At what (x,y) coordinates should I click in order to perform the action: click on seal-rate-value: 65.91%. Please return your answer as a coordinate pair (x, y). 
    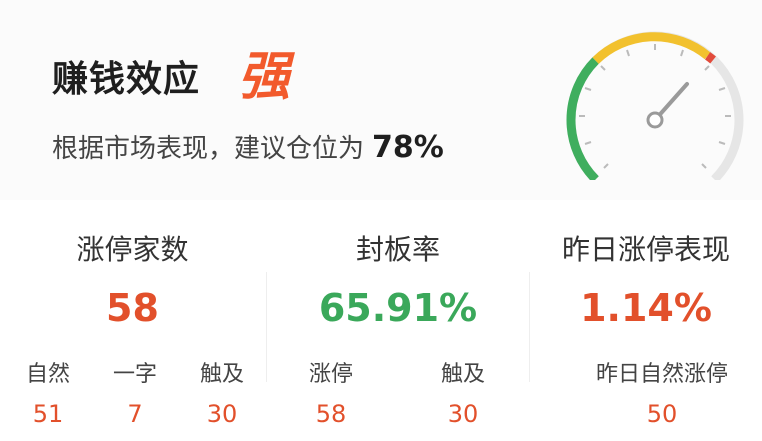
    Looking at the image, I should click on (398, 308).